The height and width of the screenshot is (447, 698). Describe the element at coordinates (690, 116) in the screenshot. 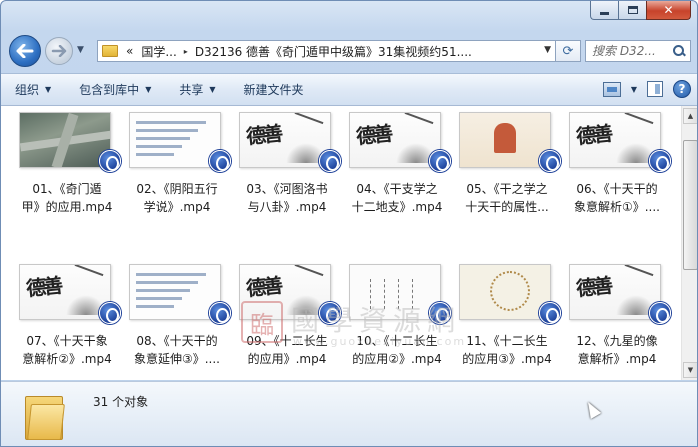

I see `scroll-up-button: ▲` at that location.